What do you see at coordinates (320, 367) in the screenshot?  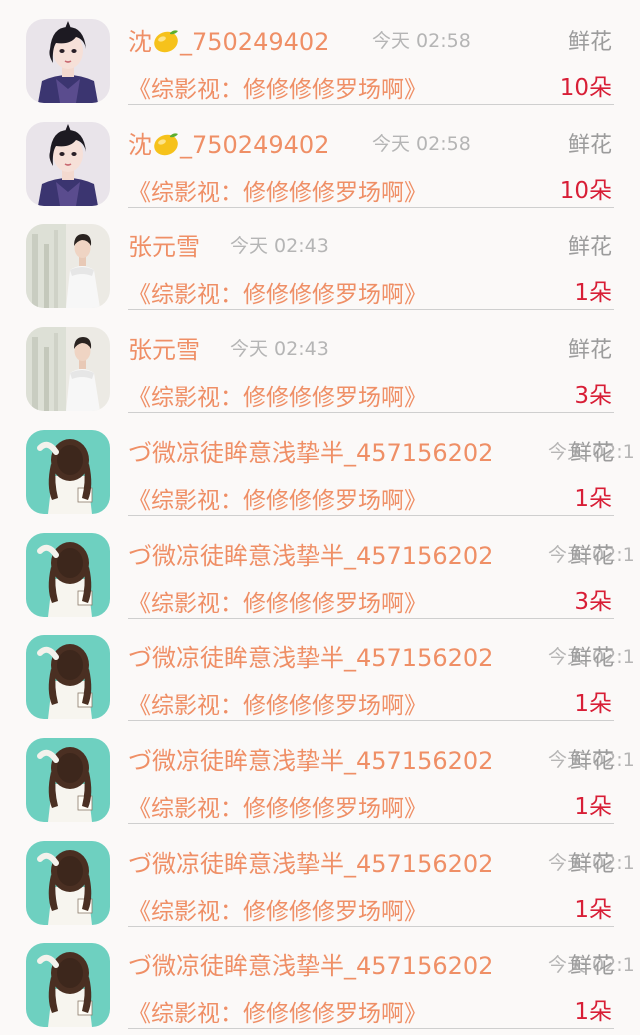 I see `list-item: 张元雪 今天 02:43 鲜花 《综影视：修修修修罗场啊》 3朵` at bounding box center [320, 367].